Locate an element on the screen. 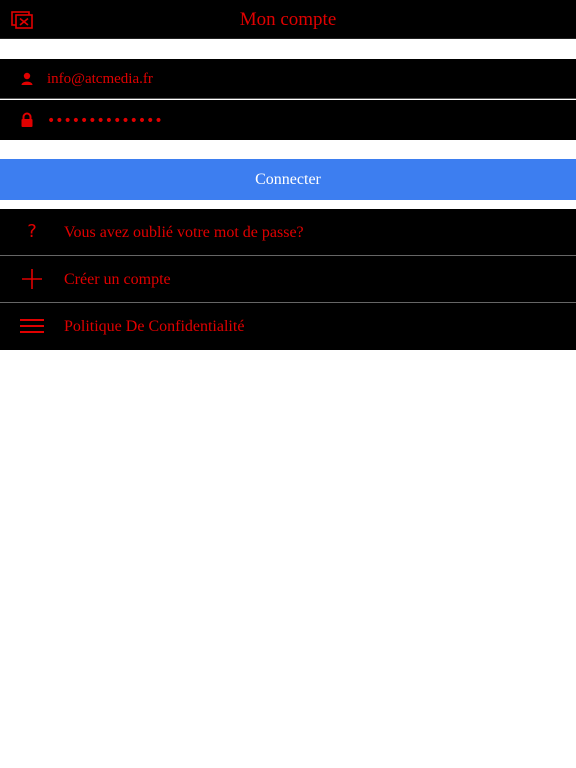 This screenshot has width=576, height=768. app-header: Mon compte is located at coordinates (288, 19).